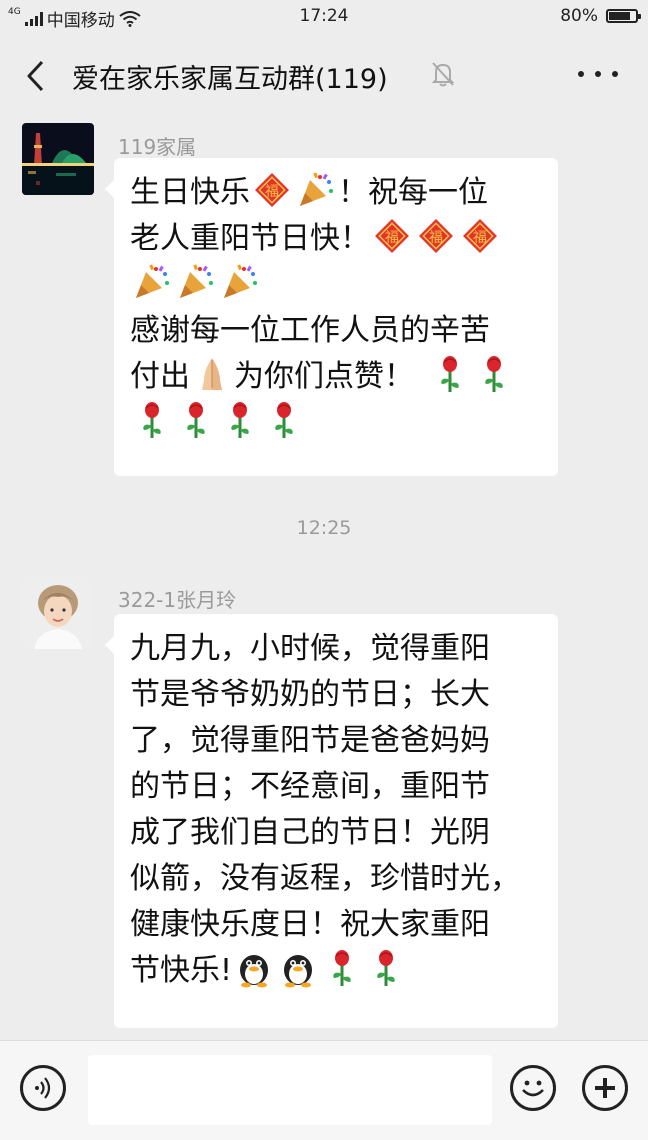  I want to click on message-line: 似箭，没有返程，珍惜时光，, so click(325, 878).